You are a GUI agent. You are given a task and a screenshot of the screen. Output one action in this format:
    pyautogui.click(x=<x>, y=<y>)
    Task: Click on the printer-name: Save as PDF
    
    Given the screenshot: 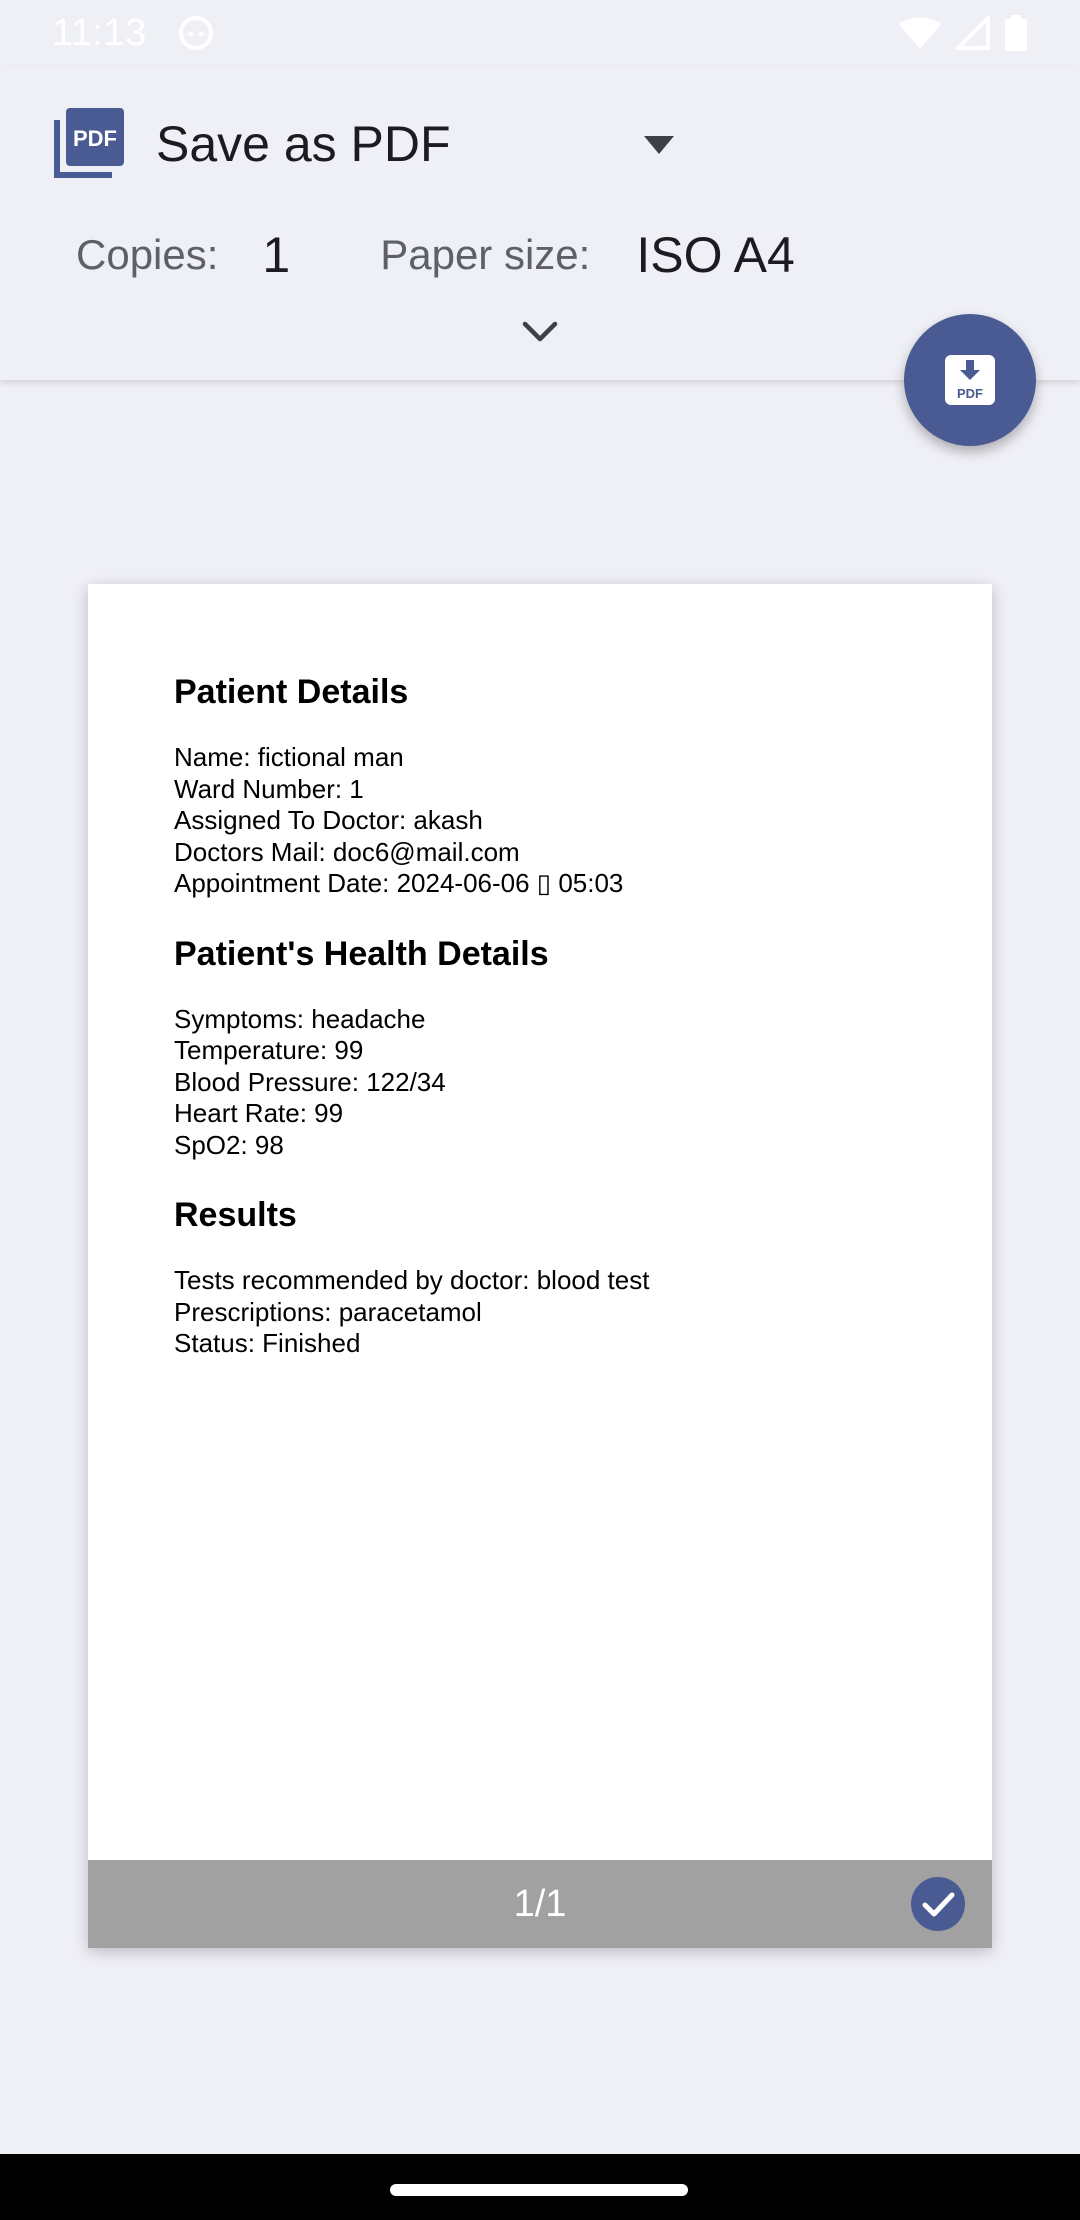 What is the action you would take?
    pyautogui.click(x=303, y=144)
    